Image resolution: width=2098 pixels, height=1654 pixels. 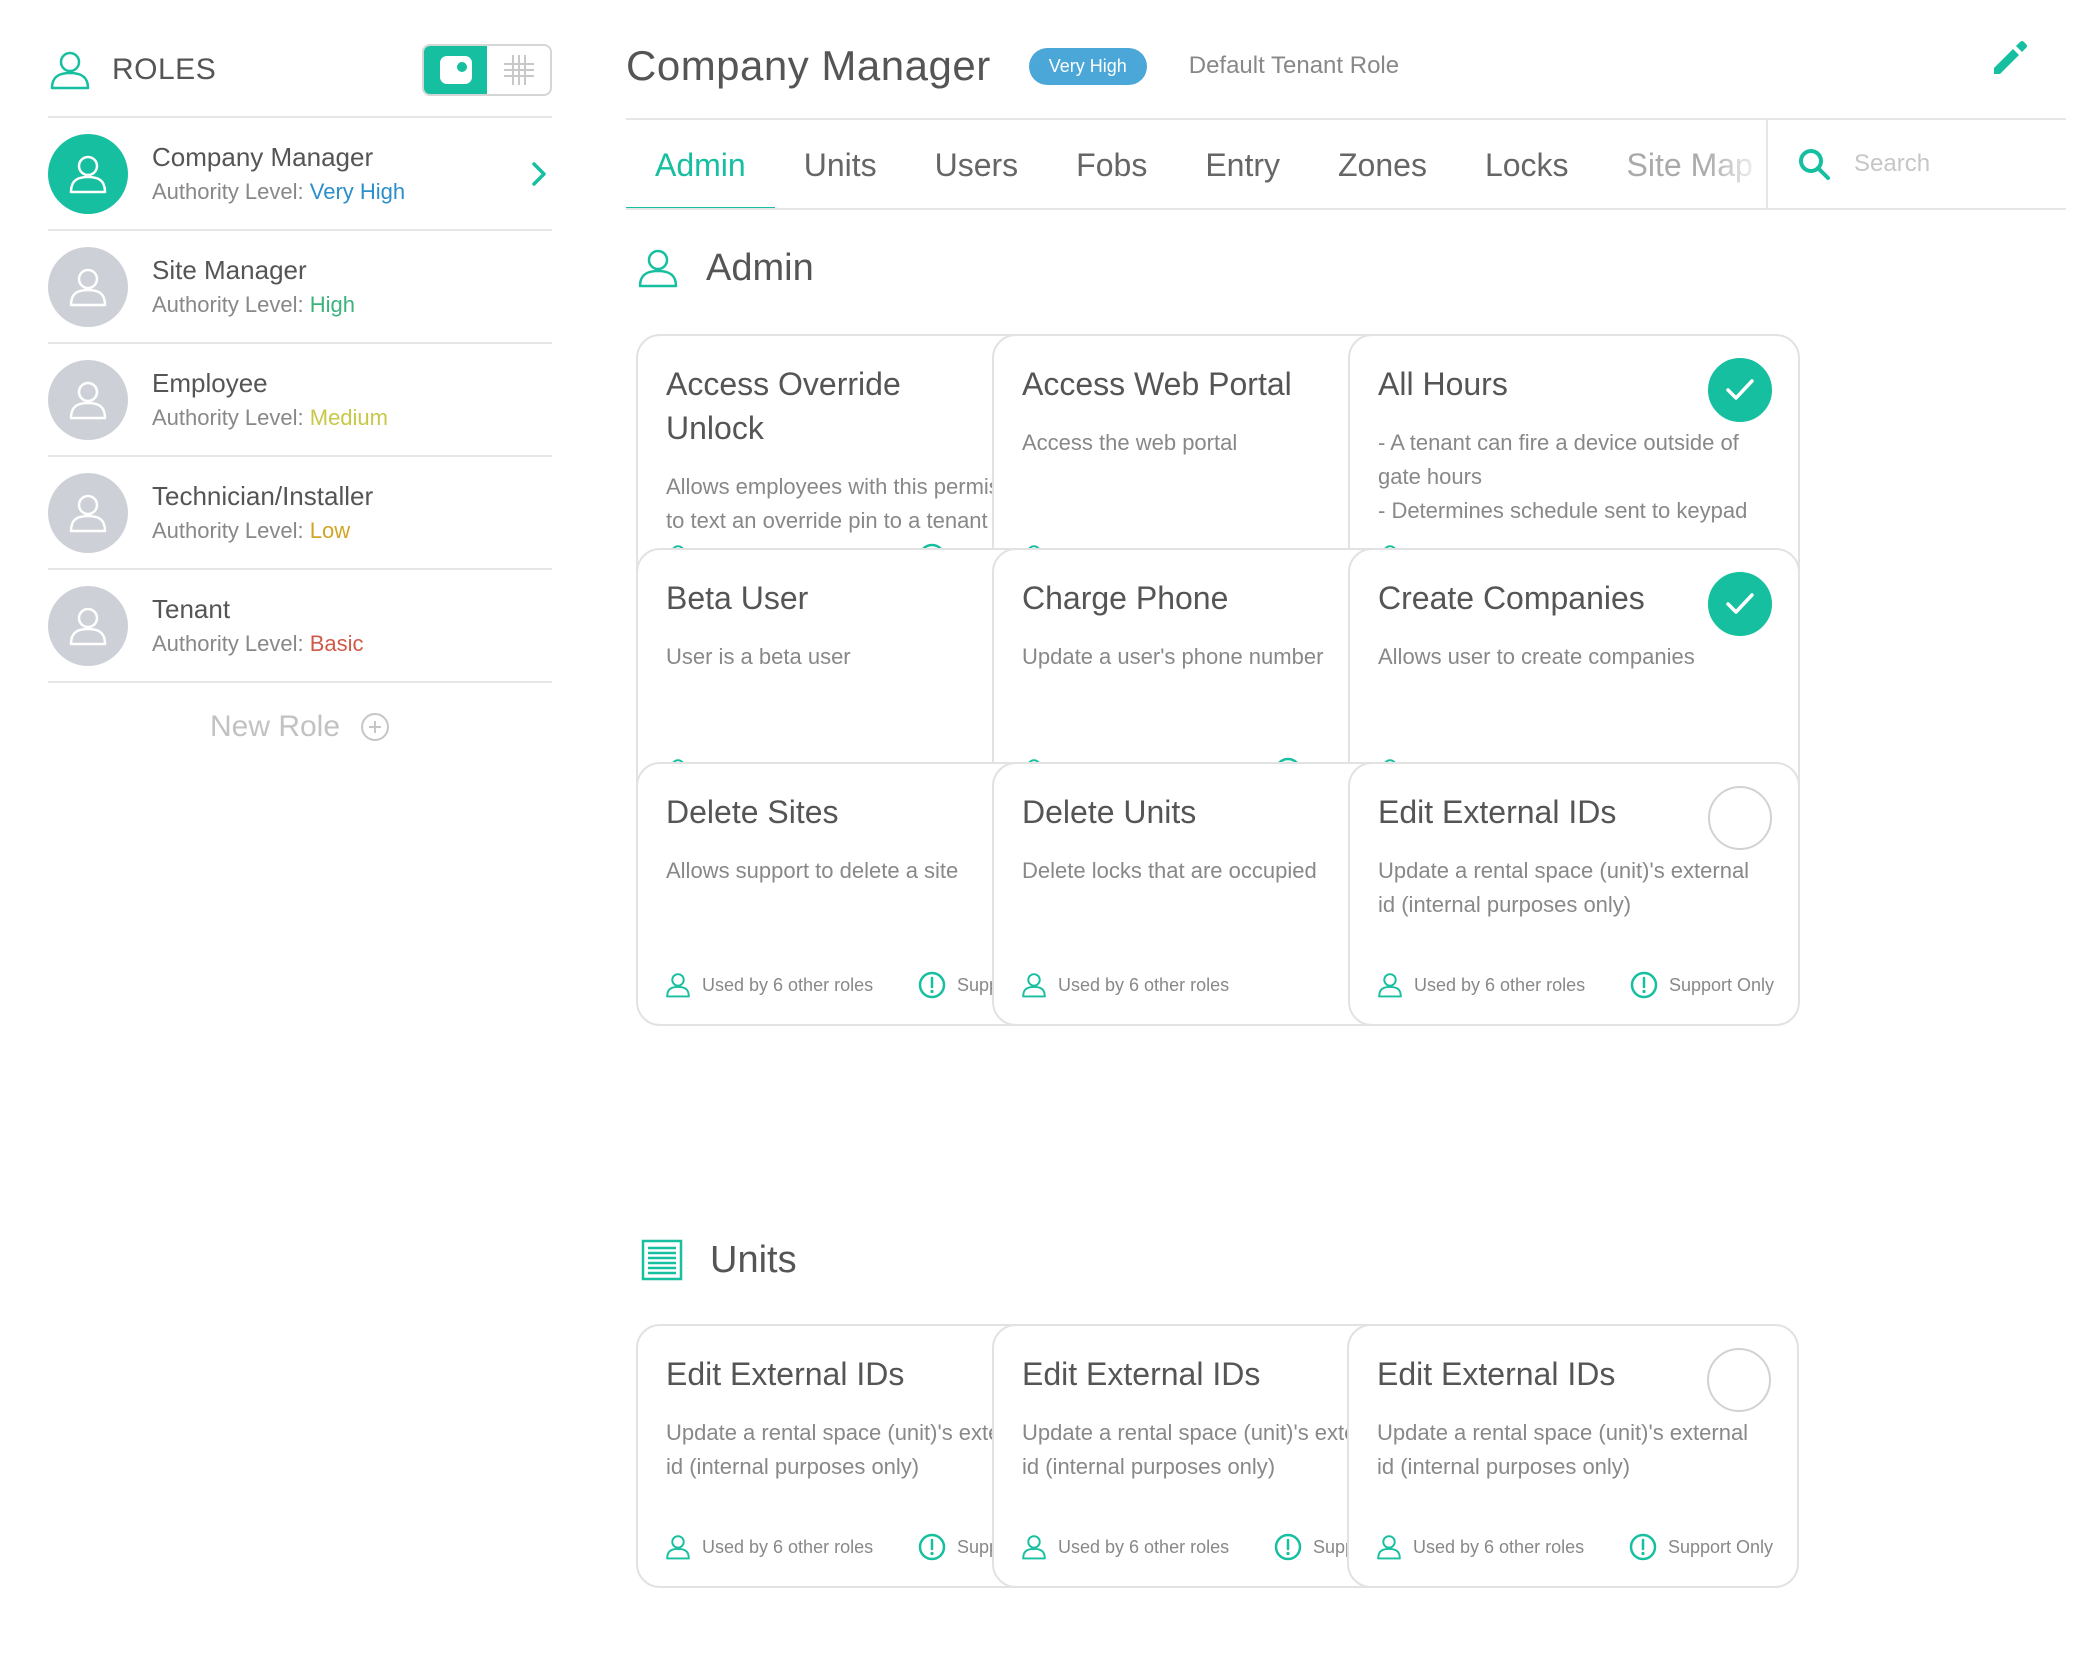 I want to click on search-icon, so click(x=1814, y=164).